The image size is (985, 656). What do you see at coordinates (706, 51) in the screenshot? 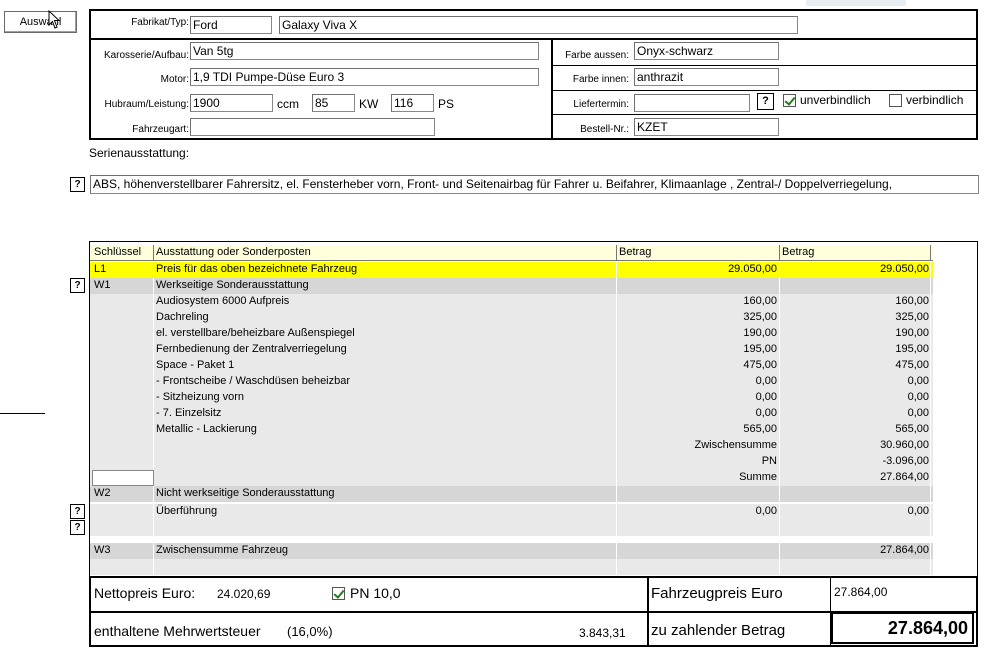
I see `color-outside-field: Onyx-schwarz` at bounding box center [706, 51].